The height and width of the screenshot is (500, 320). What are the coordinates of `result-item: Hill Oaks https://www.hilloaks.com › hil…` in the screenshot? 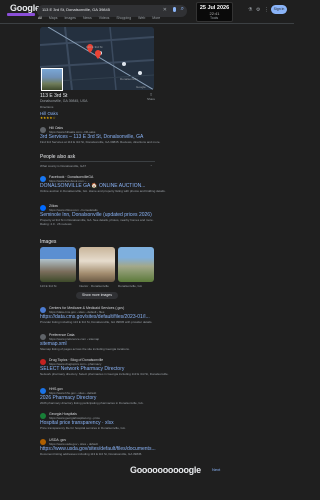 It's located at (115, 135).